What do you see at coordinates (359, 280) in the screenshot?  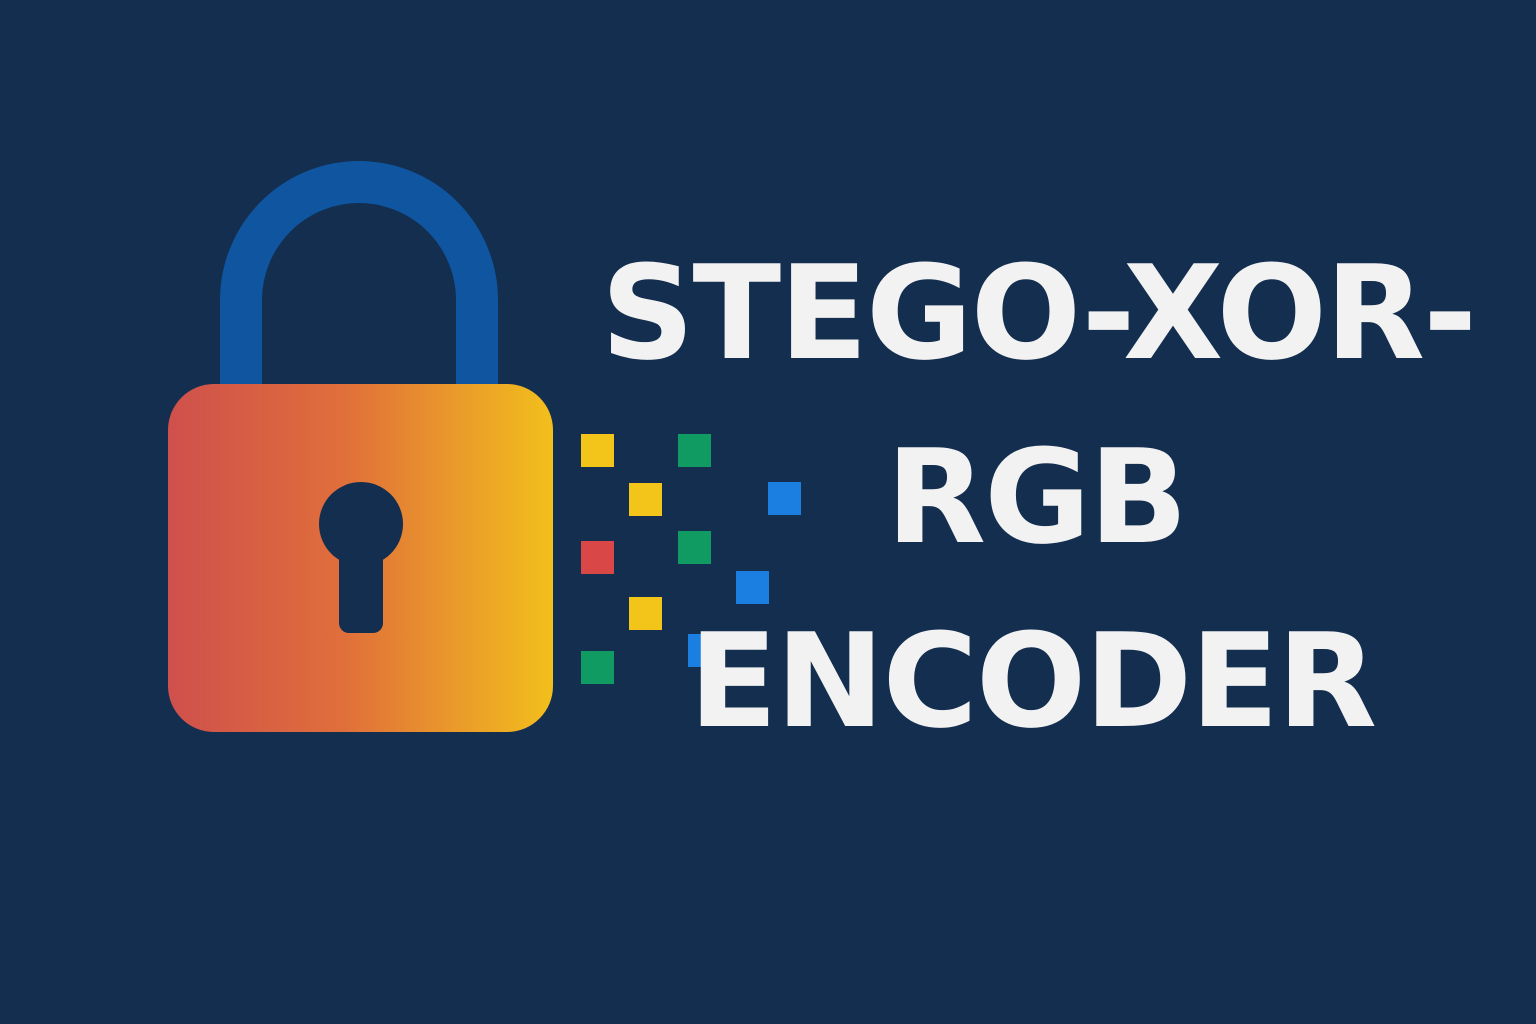 I see `padlock-shackle` at bounding box center [359, 280].